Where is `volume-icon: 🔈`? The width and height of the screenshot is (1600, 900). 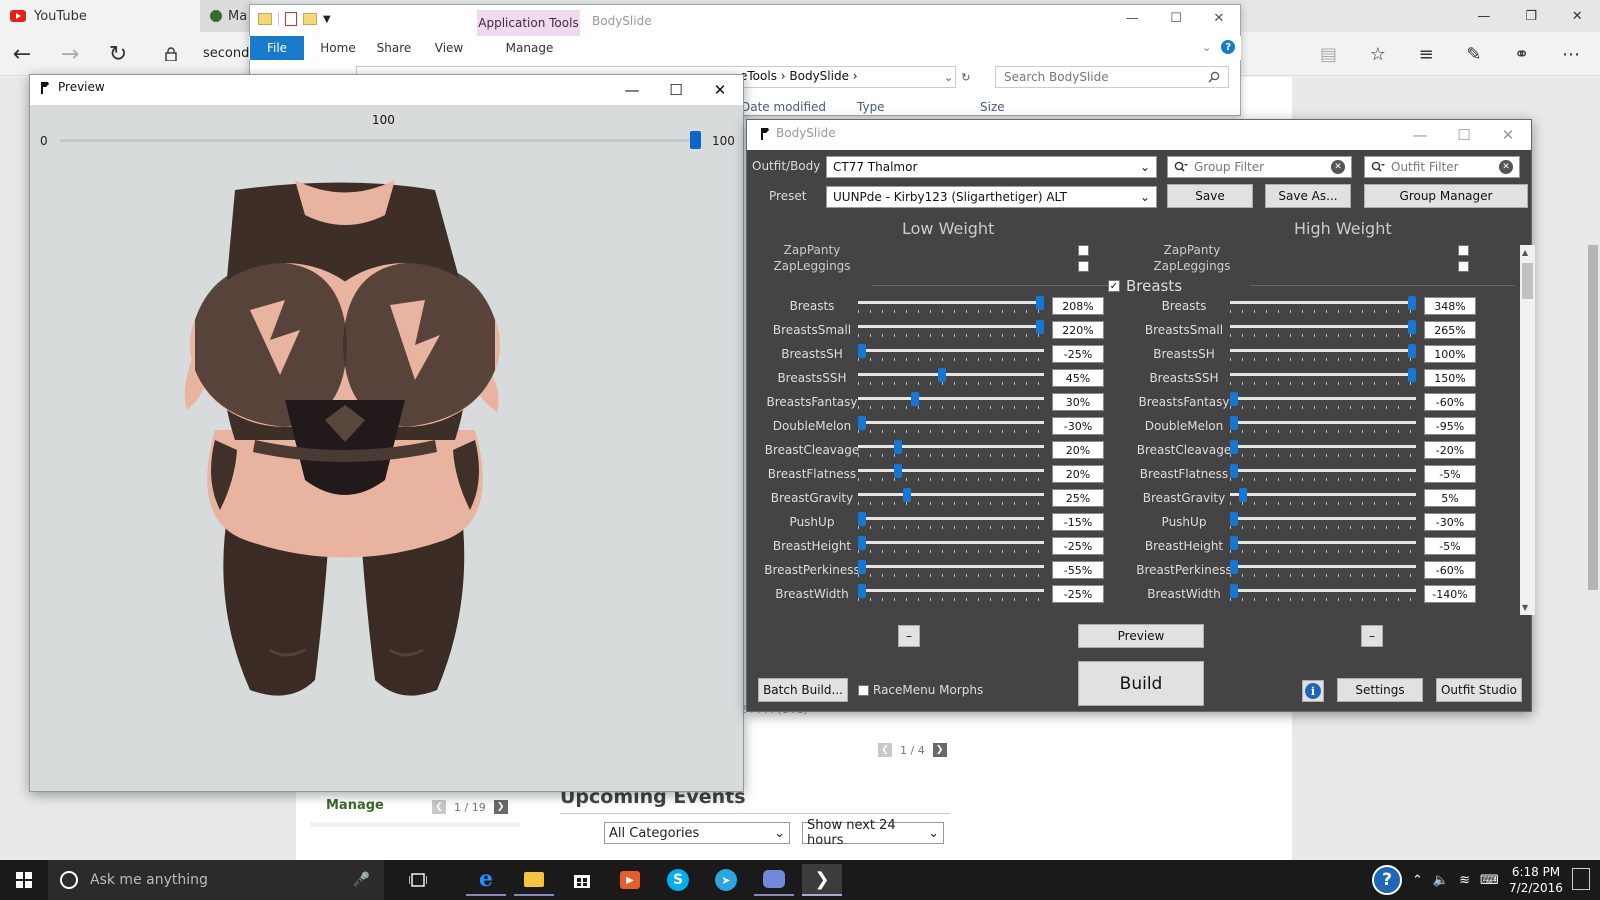
volume-icon: 🔈 is located at coordinates (1441, 880).